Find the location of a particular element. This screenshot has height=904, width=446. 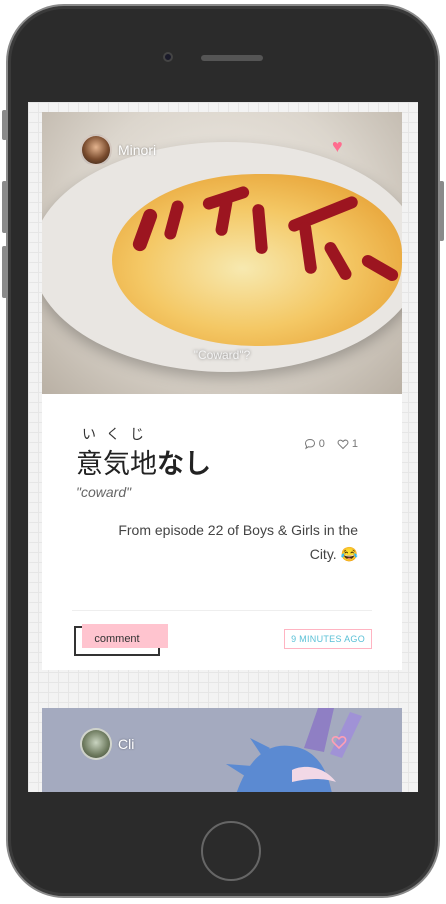

comment-stat: 0 is located at coordinates (314, 444).